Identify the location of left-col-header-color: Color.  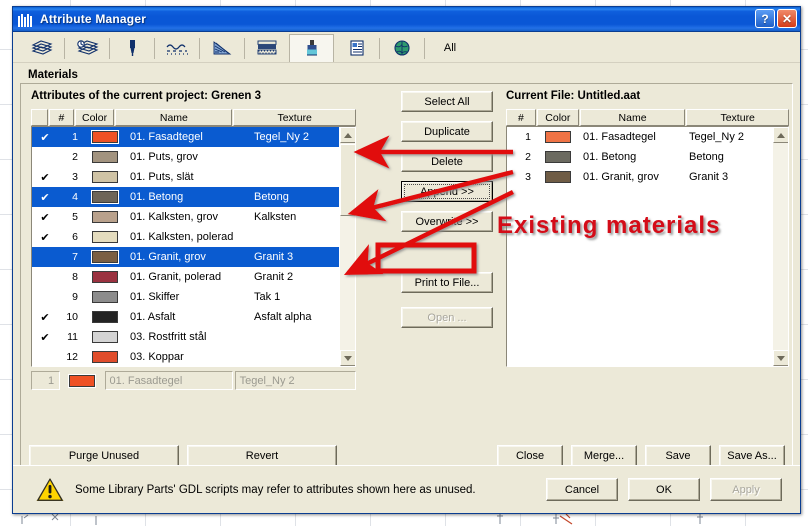
(94, 117).